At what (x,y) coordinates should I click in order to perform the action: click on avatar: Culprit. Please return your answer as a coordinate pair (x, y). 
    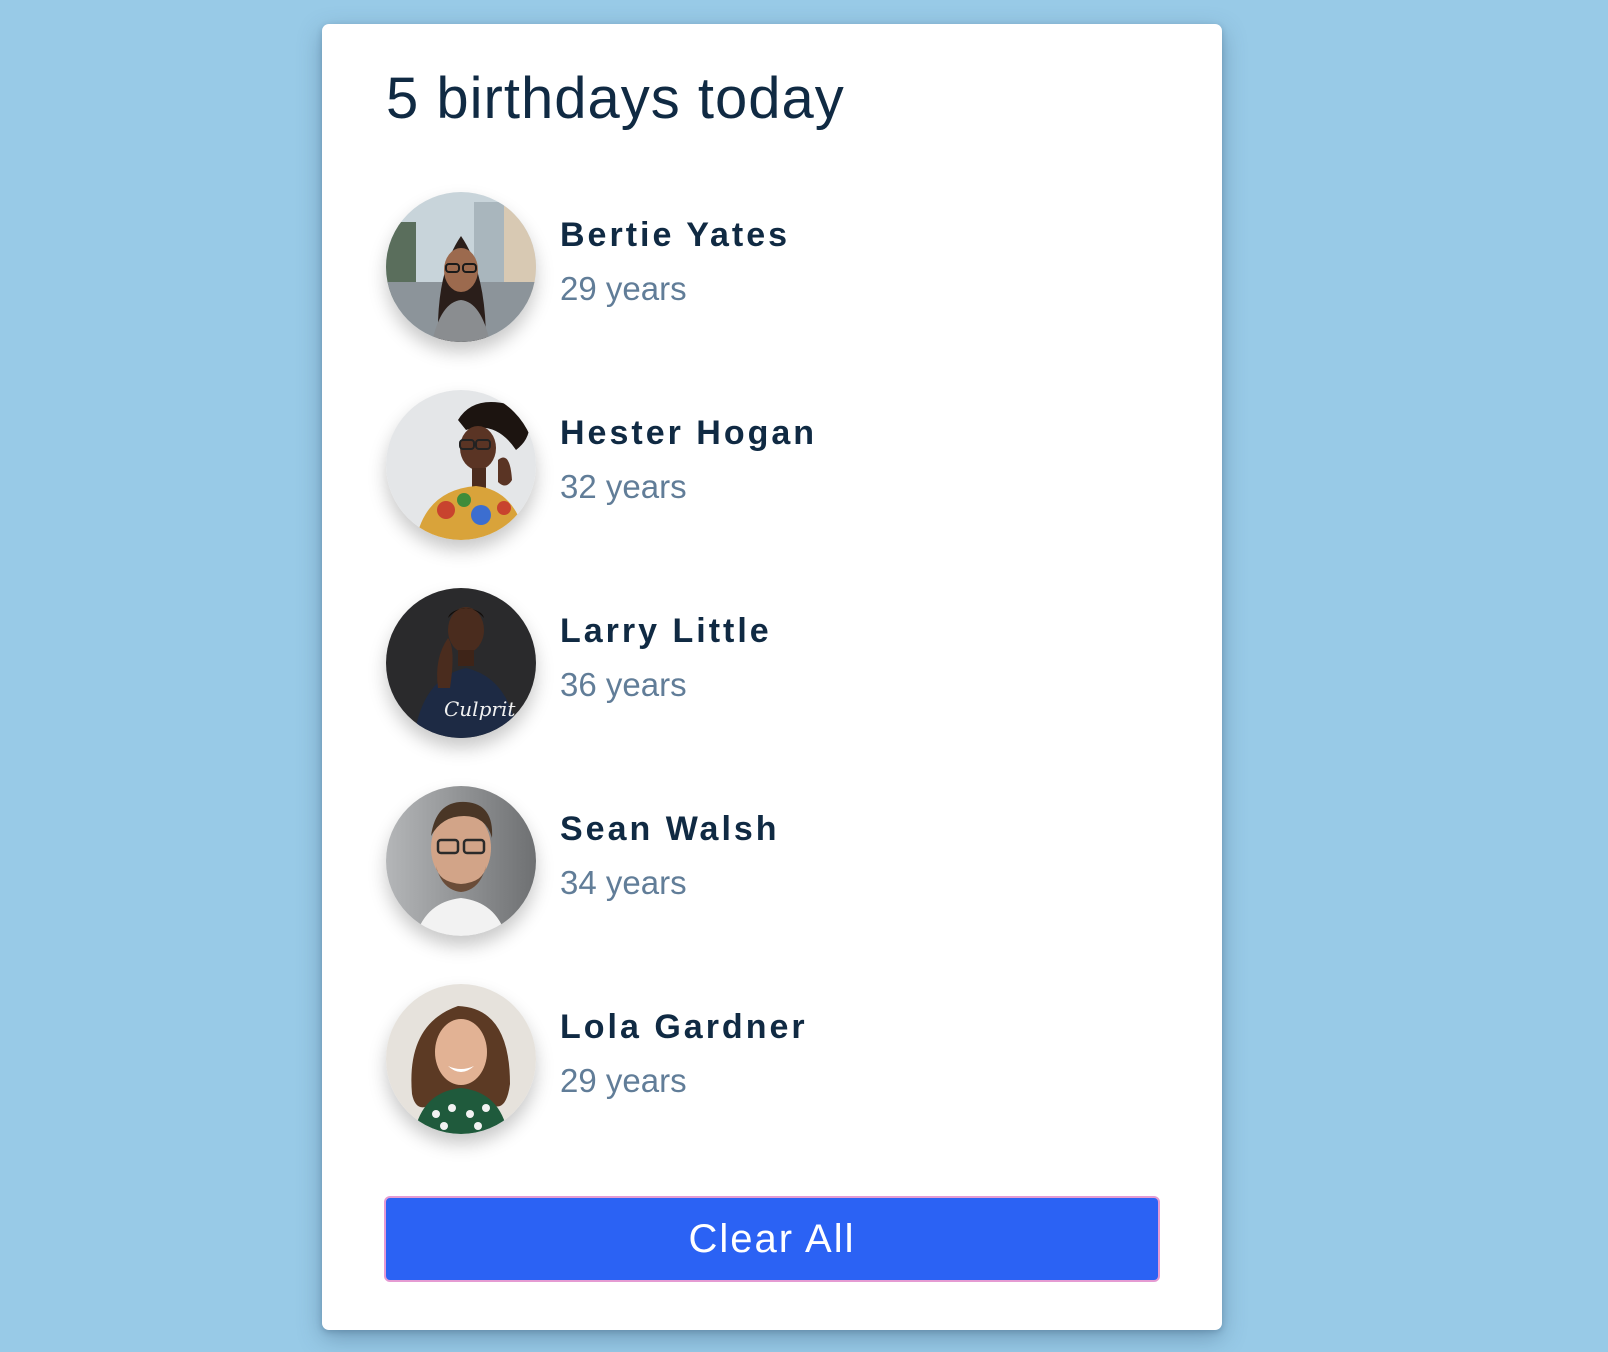
    Looking at the image, I should click on (461, 663).